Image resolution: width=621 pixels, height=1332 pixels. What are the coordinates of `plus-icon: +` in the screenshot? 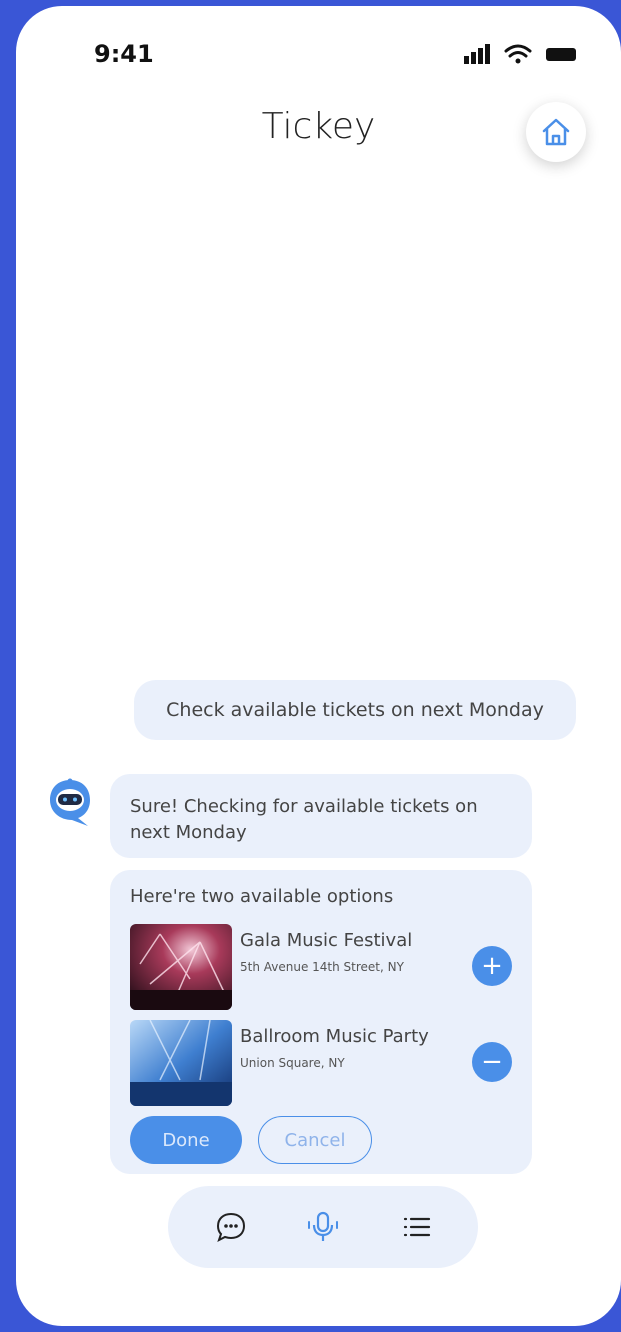 It's located at (492, 966).